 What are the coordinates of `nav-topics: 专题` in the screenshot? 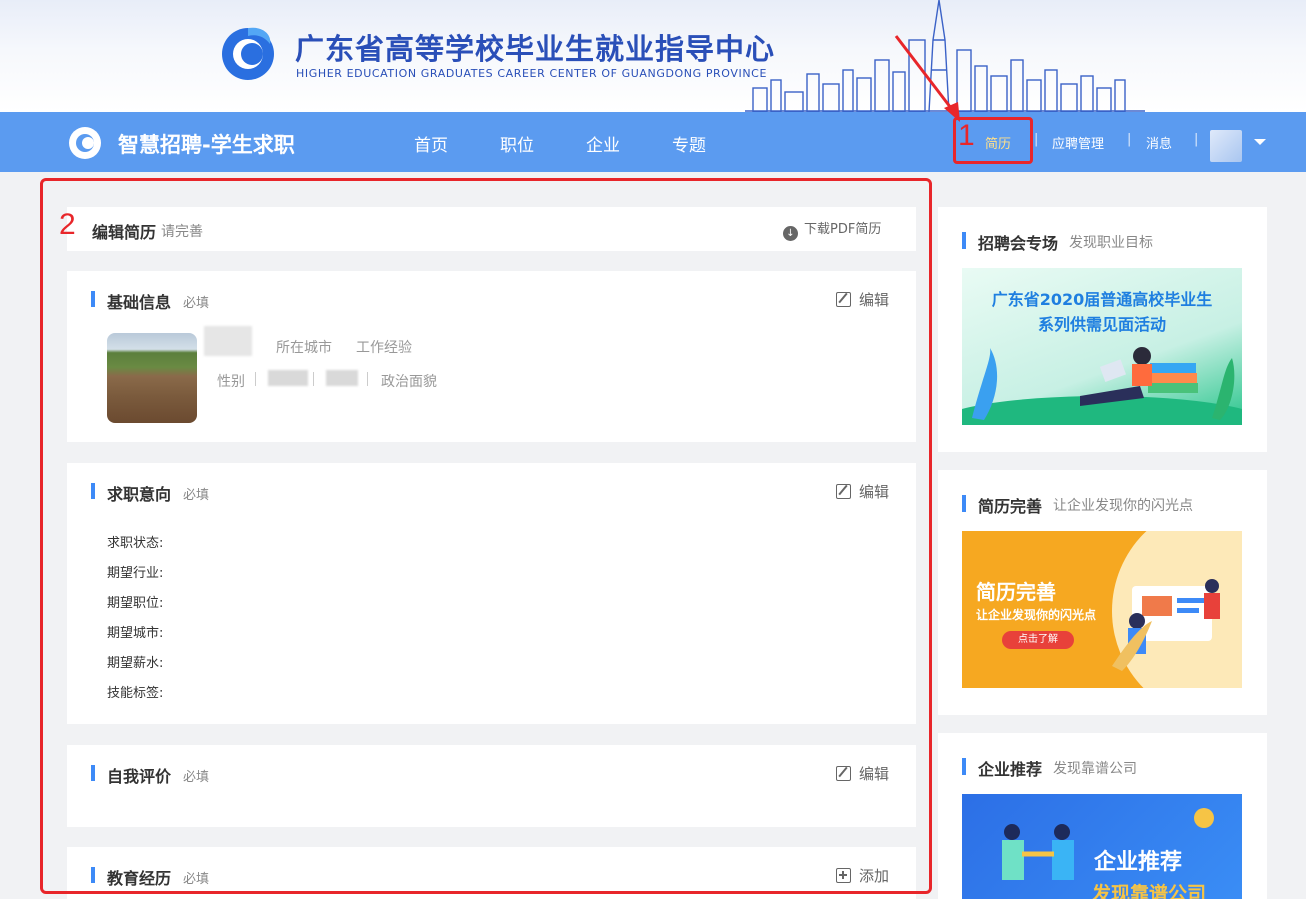 It's located at (689, 143).